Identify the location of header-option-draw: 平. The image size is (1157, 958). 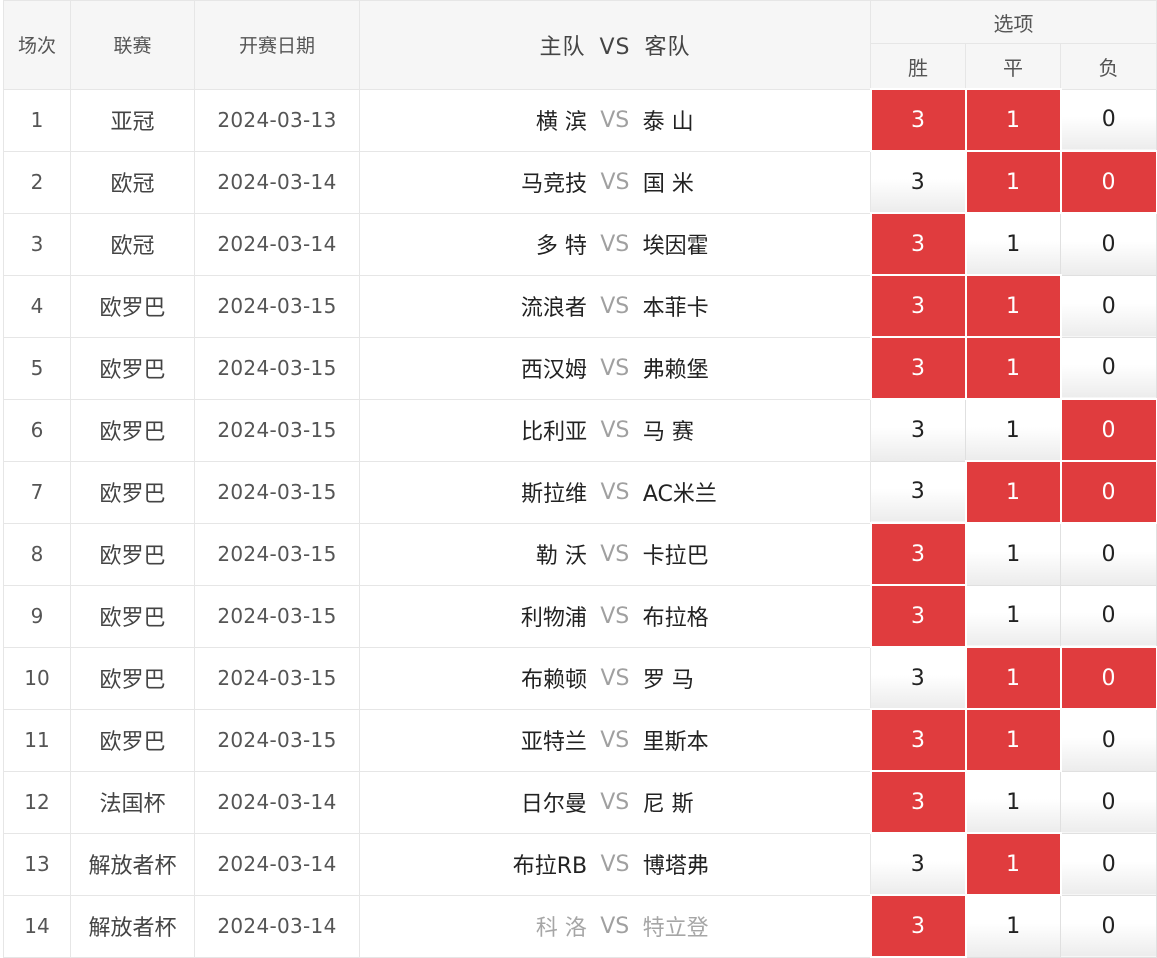
(1013, 66).